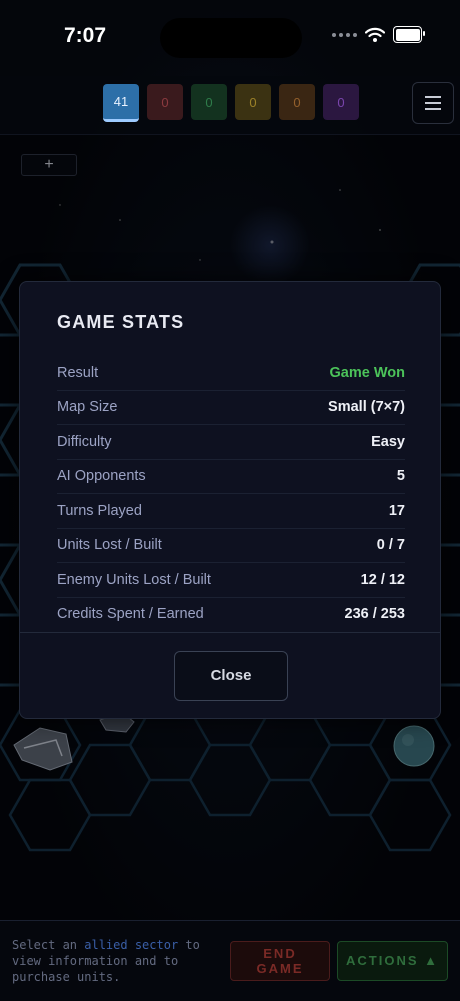 Image resolution: width=460 pixels, height=1001 pixels. Describe the element at coordinates (344, 34) in the screenshot. I see `signal-icon` at that location.